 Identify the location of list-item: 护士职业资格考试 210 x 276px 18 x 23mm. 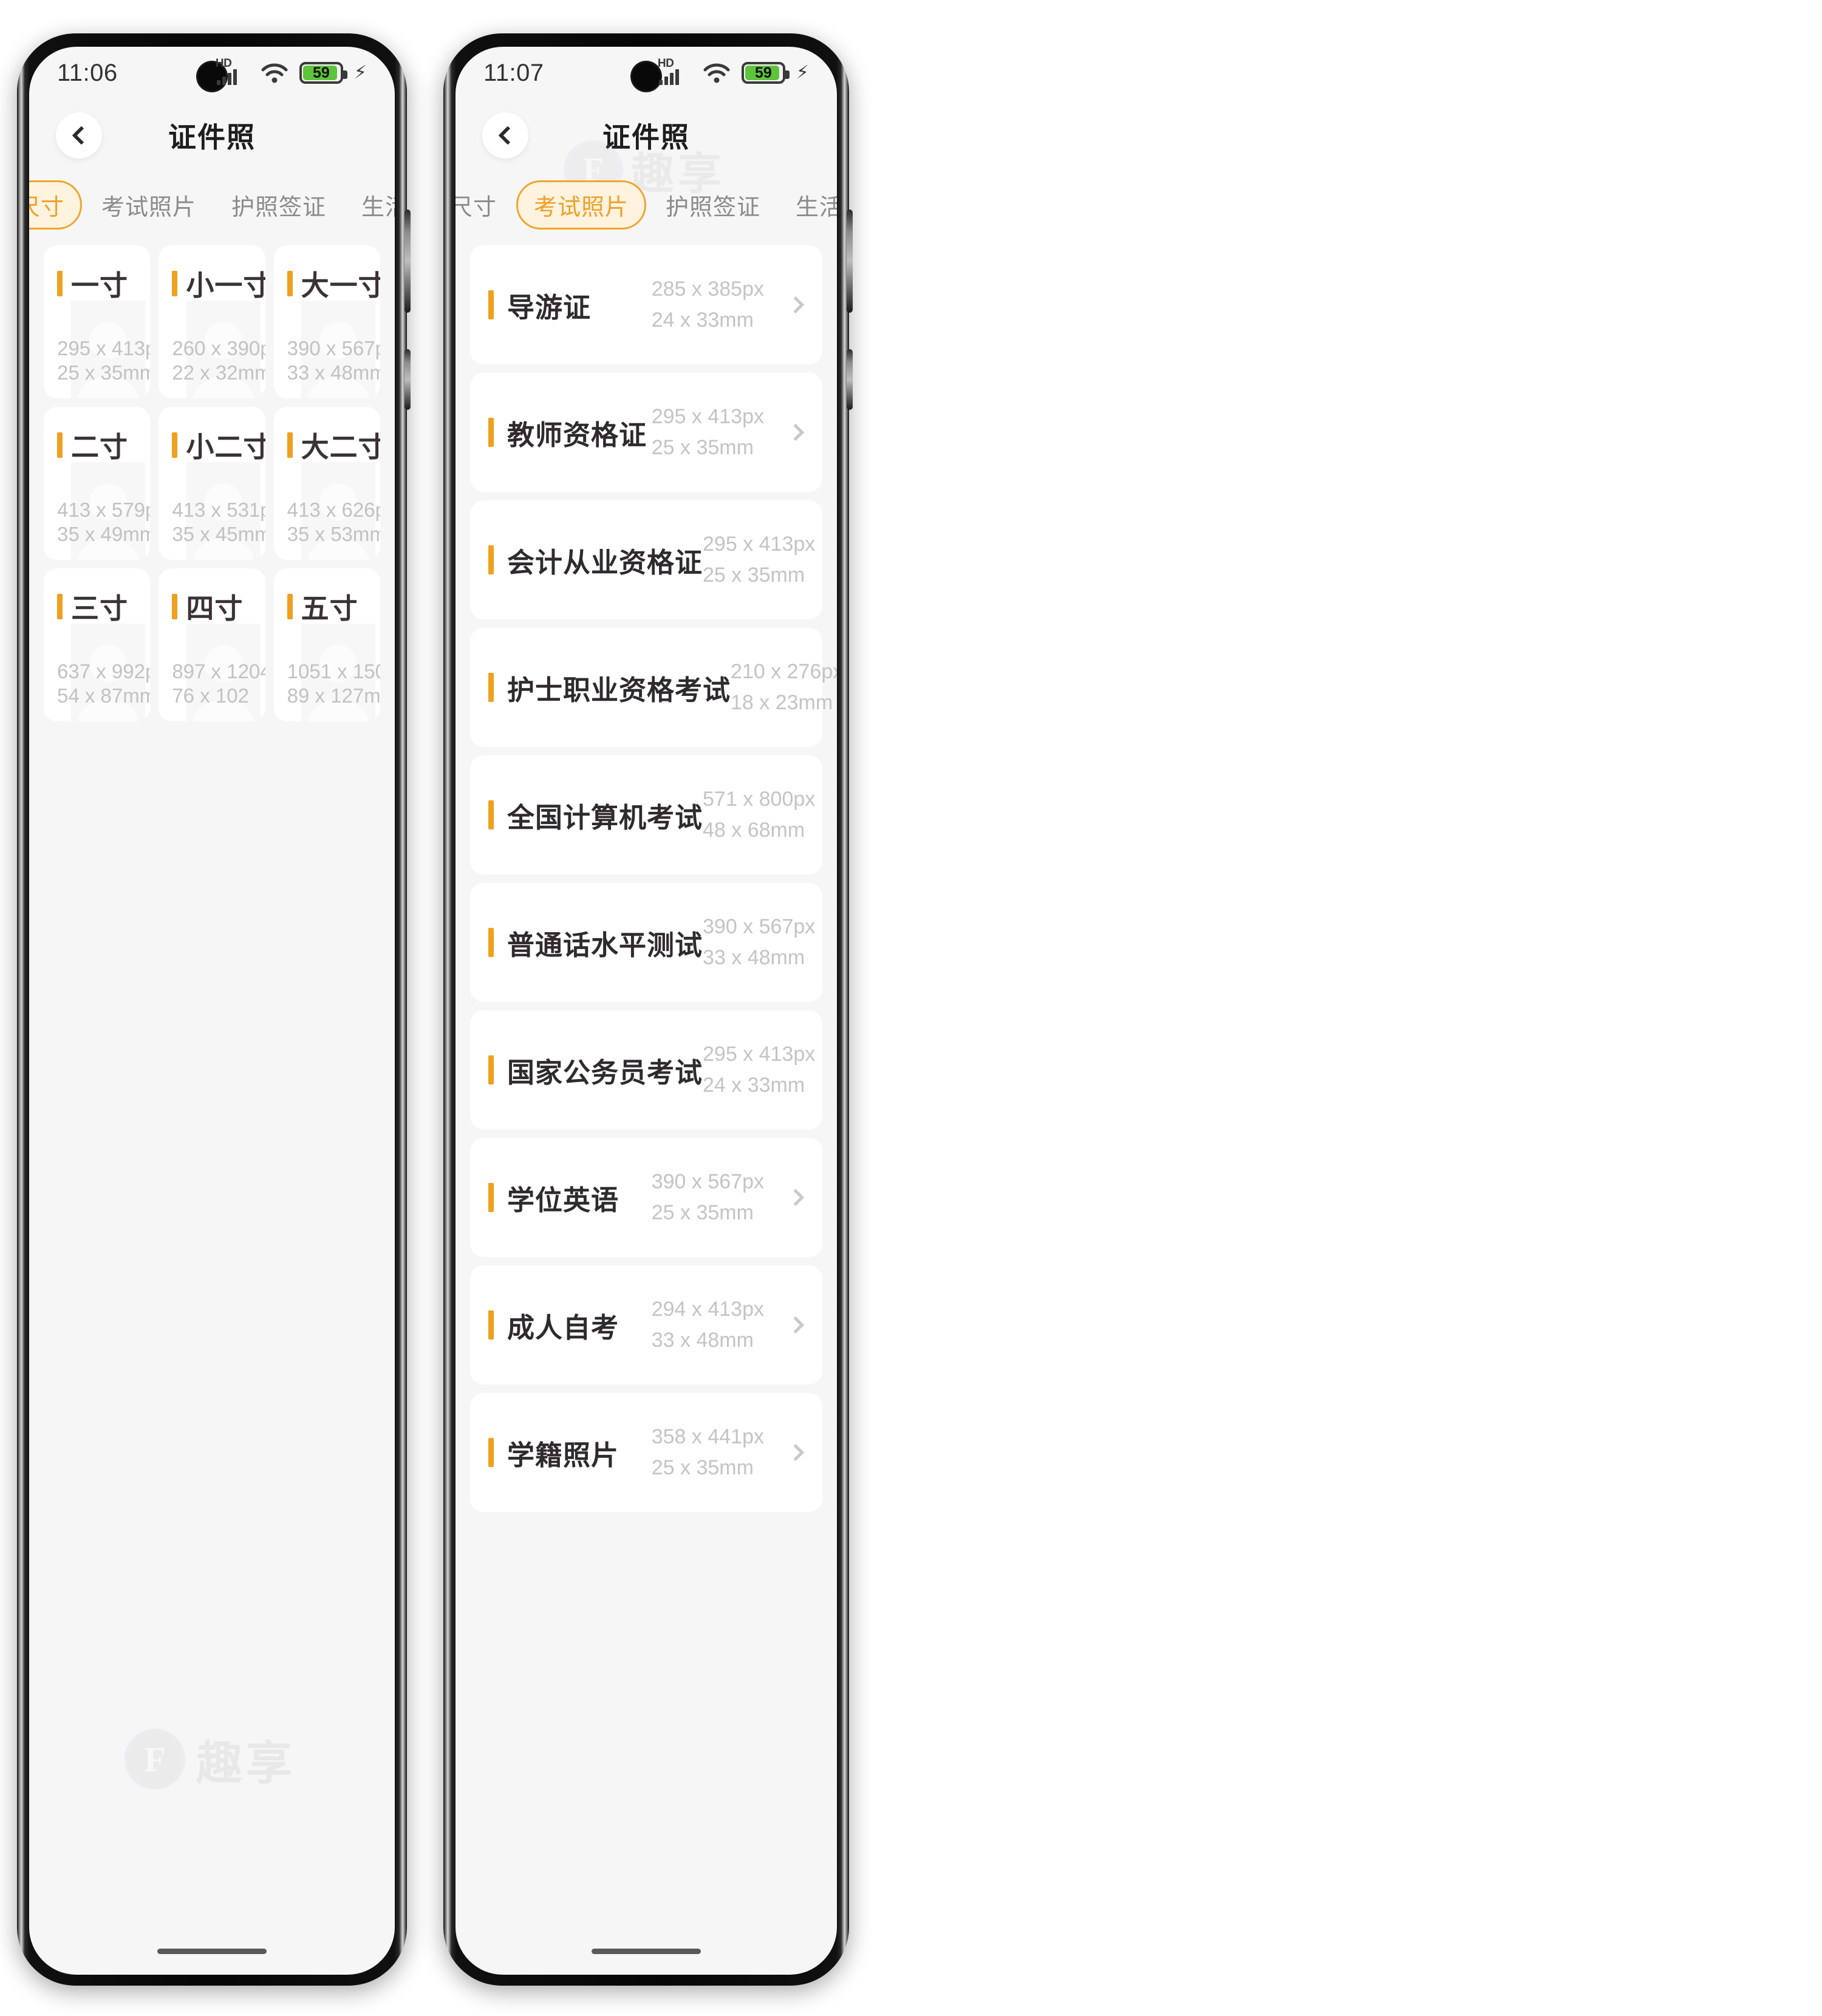
(653, 687).